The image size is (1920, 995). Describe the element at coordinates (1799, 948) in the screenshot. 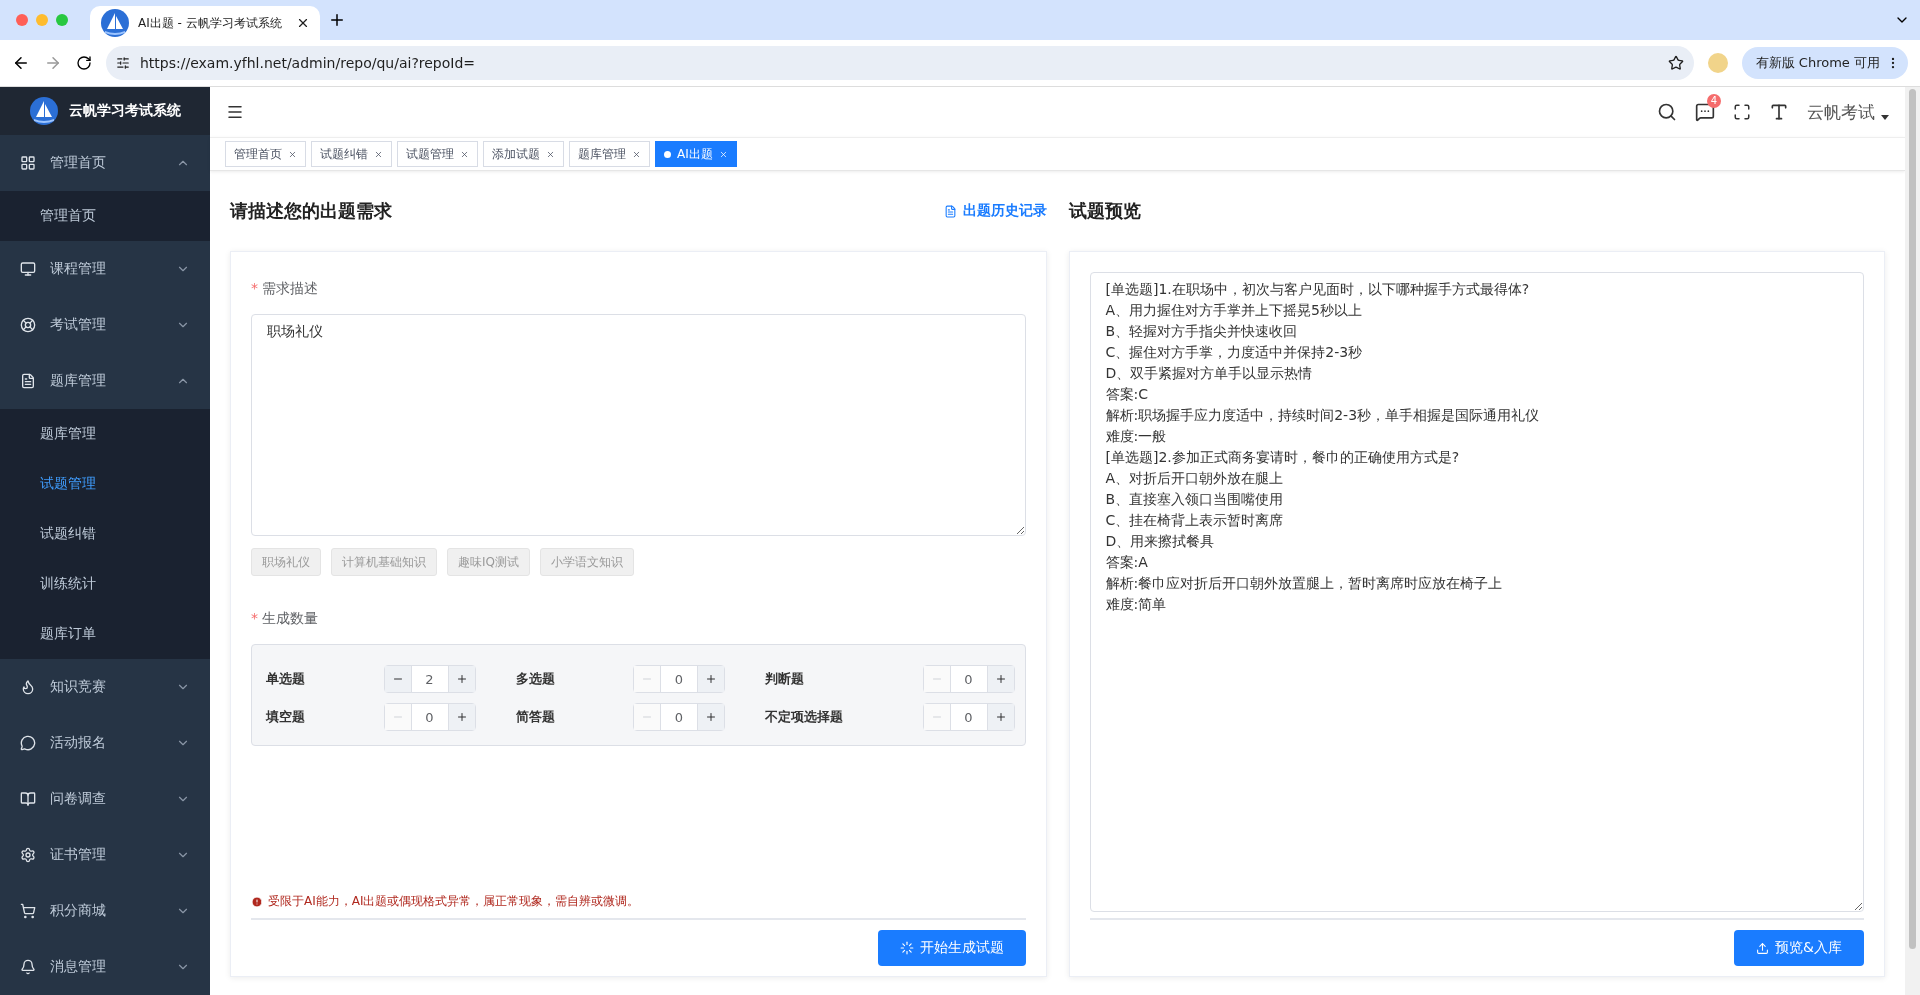

I see `save-button: 预览&入库` at that location.